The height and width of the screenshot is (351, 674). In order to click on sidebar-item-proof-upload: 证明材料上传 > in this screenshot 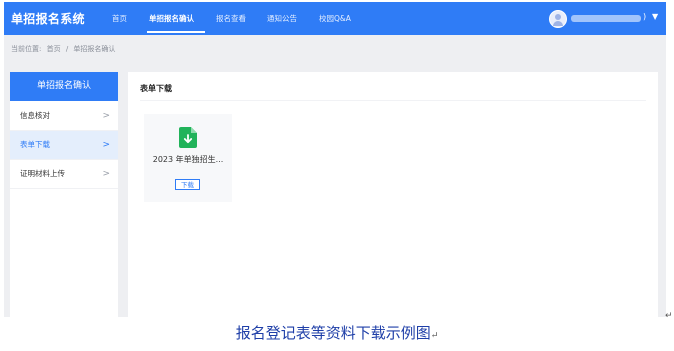, I will do `click(64, 174)`.